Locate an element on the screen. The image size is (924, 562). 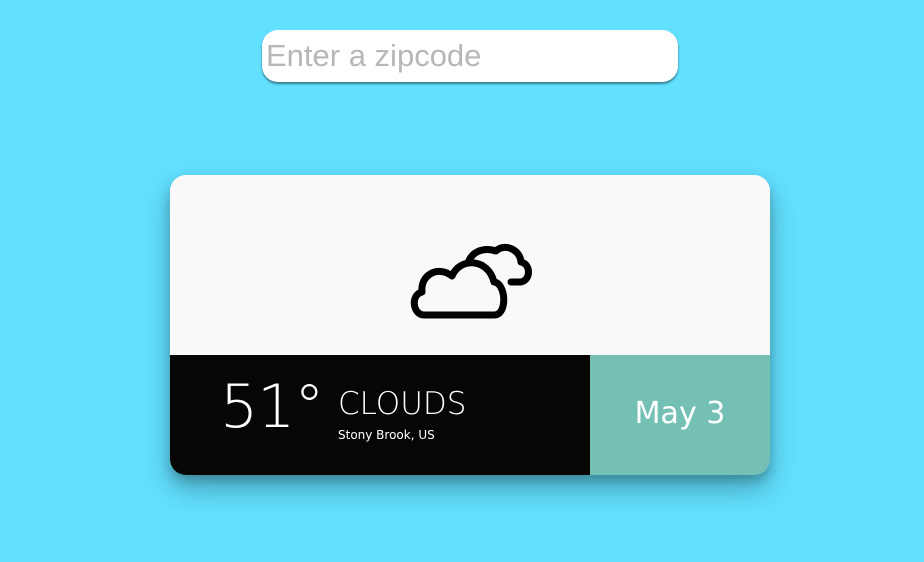
date: May 3 is located at coordinates (680, 413).